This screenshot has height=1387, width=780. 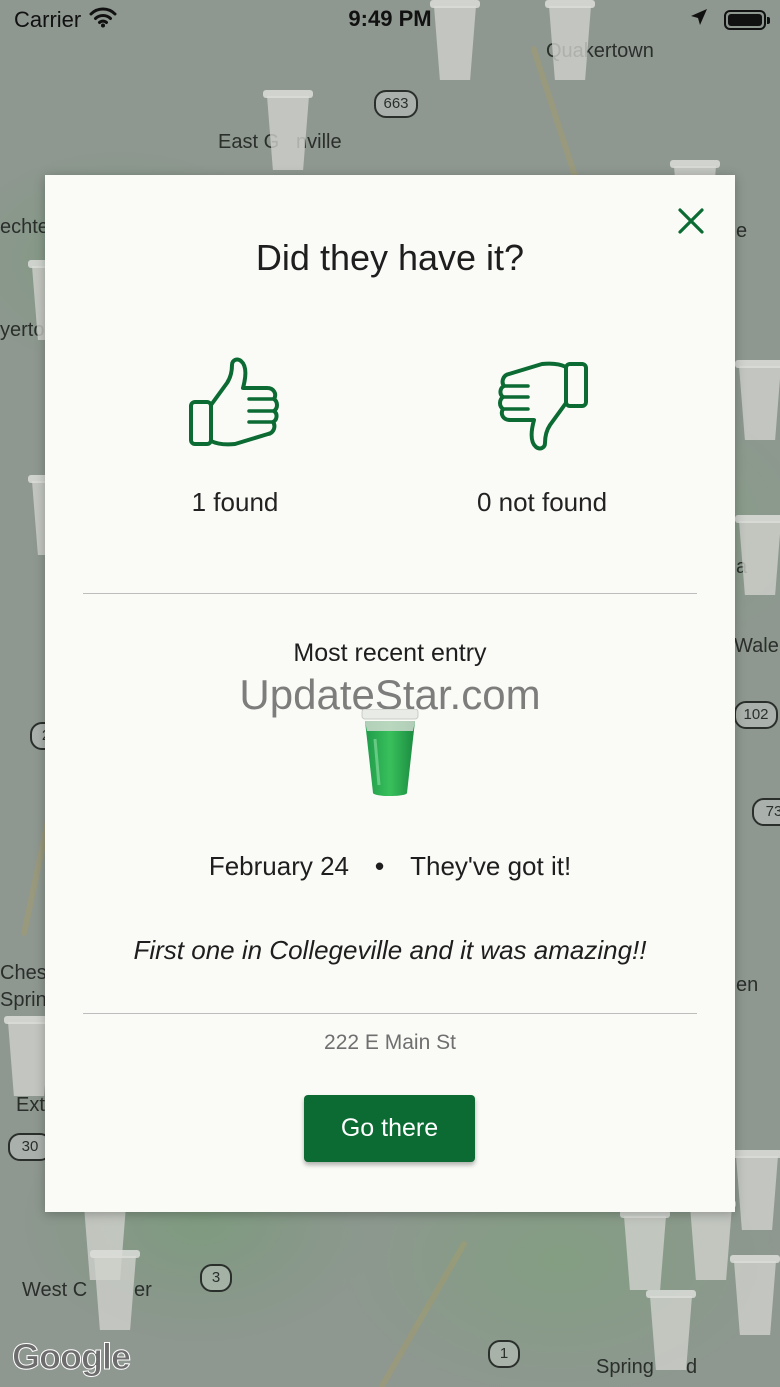 What do you see at coordinates (390, 257) in the screenshot?
I see `modal-title: Did they have it?` at bounding box center [390, 257].